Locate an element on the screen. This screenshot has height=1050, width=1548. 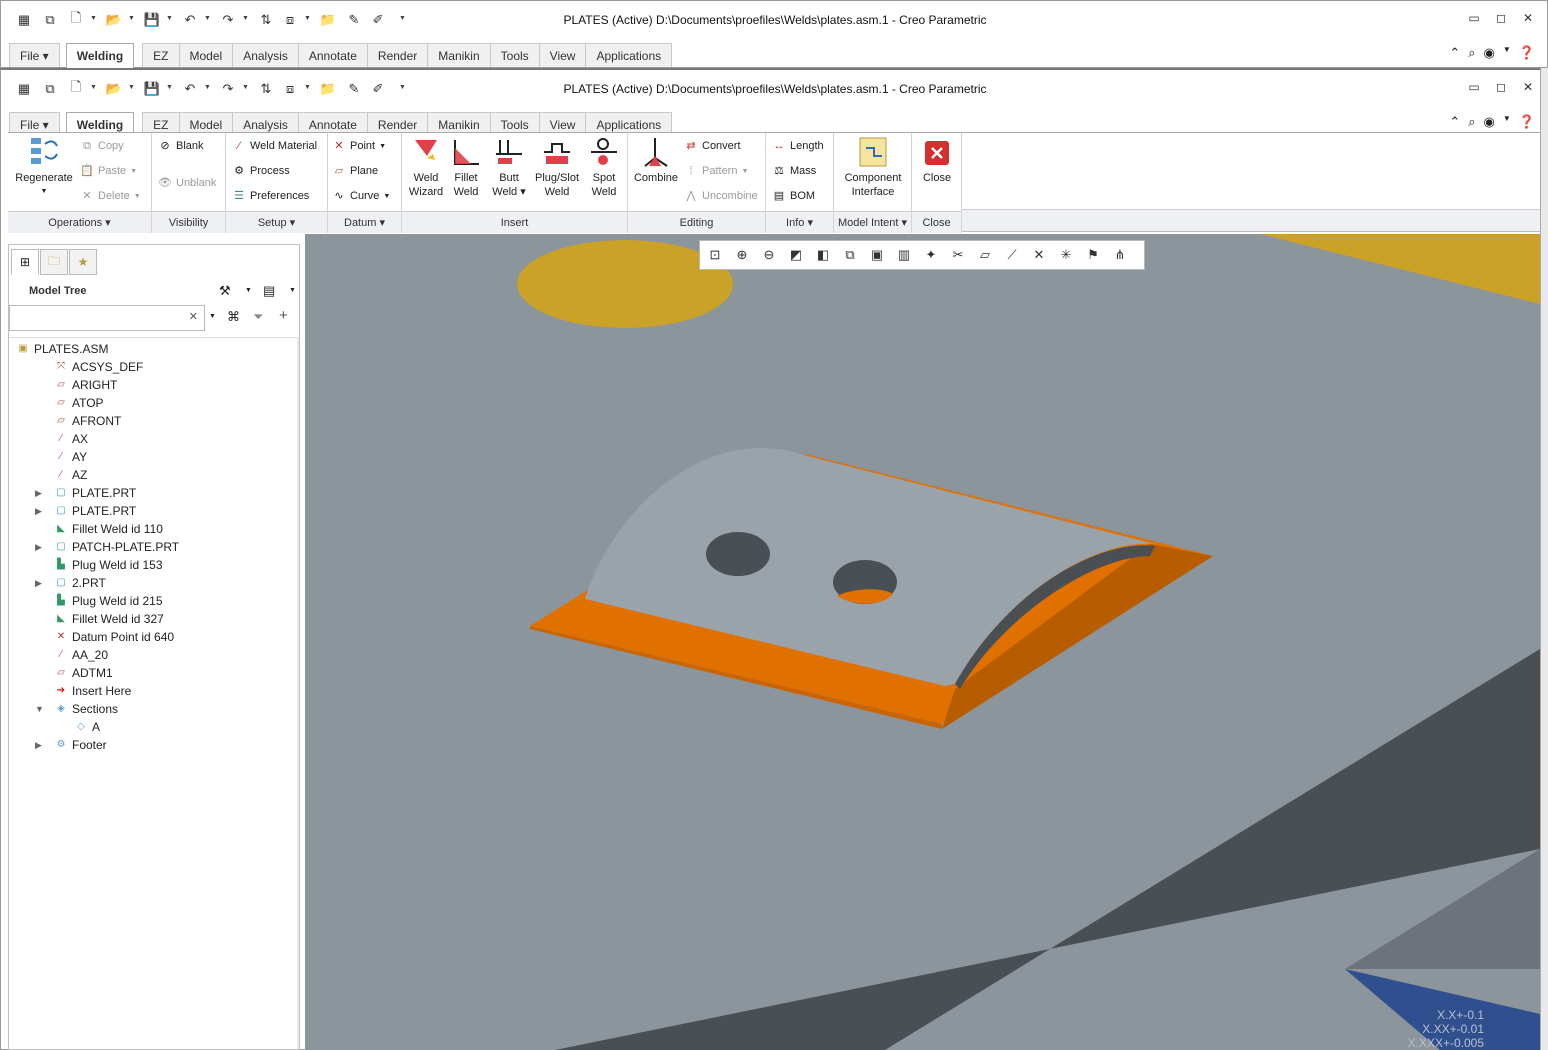
axis-display-icon: ▱ is located at coordinates (985, 255).